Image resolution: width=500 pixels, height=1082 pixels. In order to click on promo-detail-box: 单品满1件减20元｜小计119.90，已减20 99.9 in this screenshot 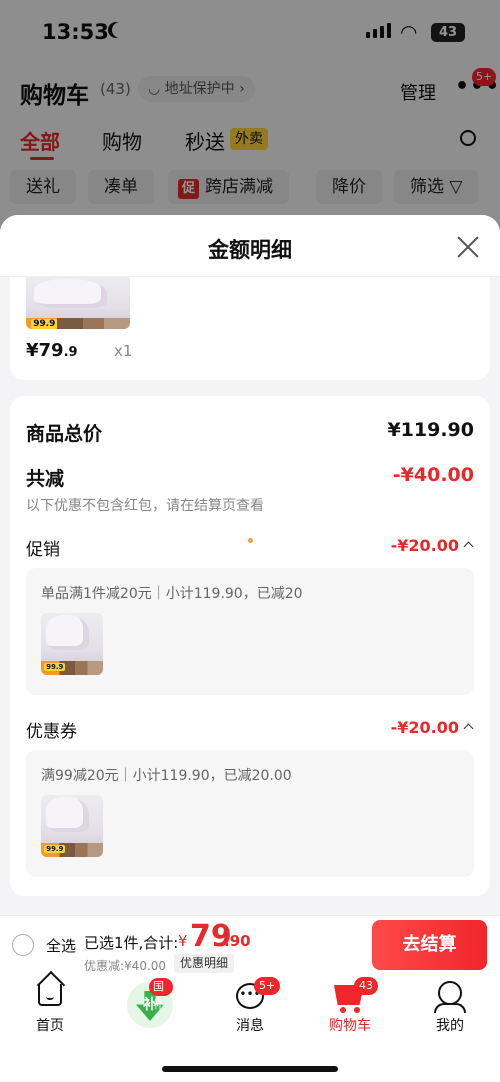, I will do `click(250, 631)`.